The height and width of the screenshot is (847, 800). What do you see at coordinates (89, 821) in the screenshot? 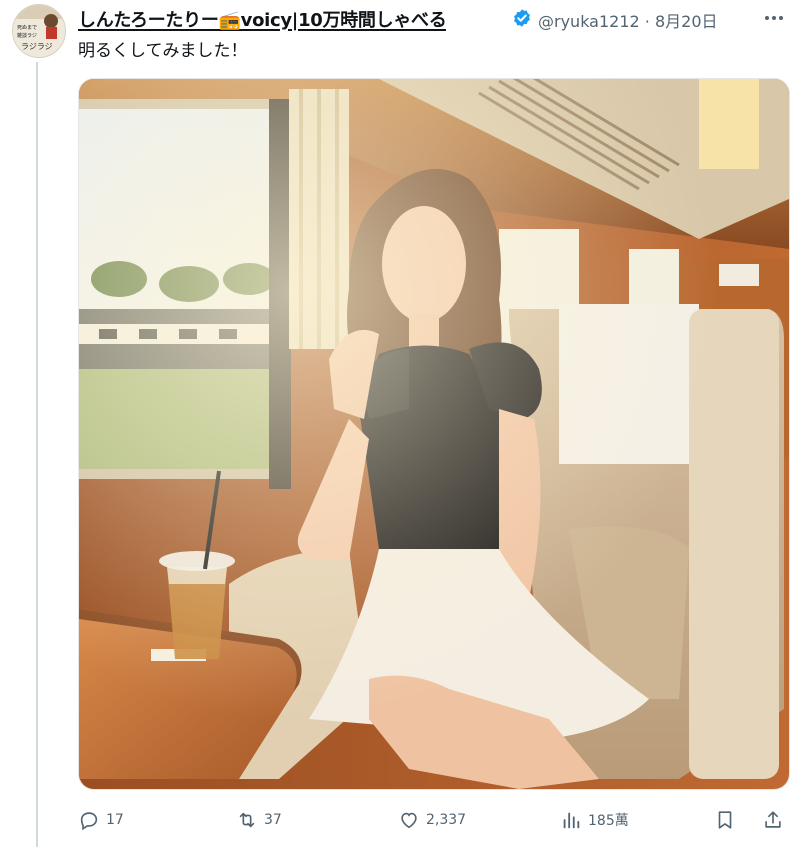
I see `reply-icon` at bounding box center [89, 821].